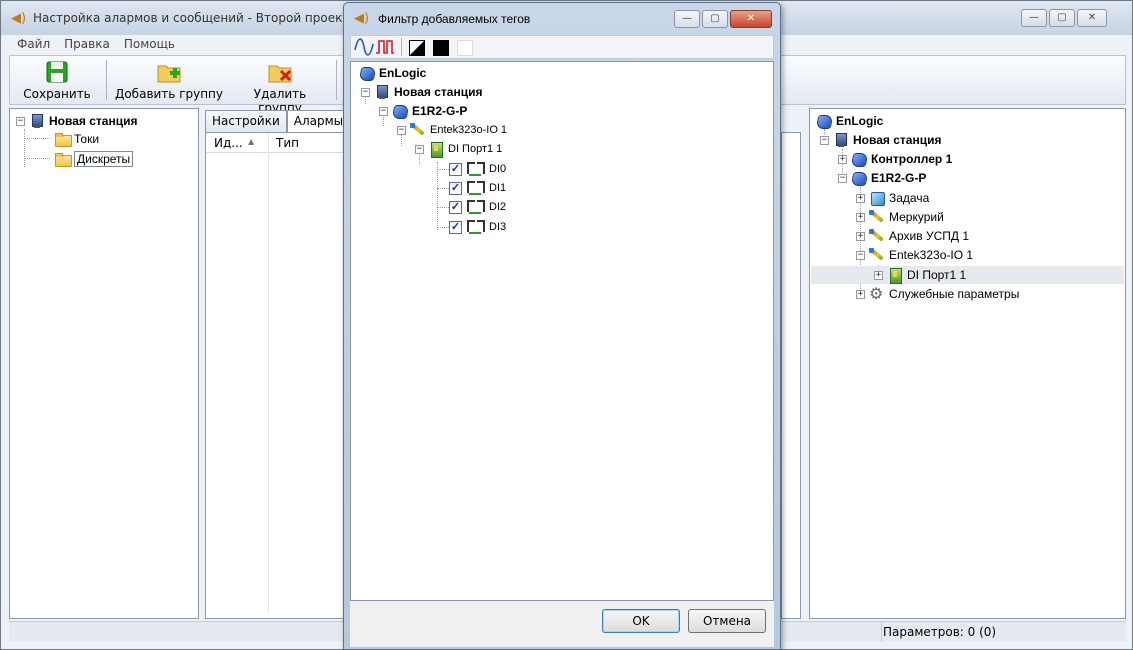  I want to click on menu-help: Помощь, so click(149, 44).